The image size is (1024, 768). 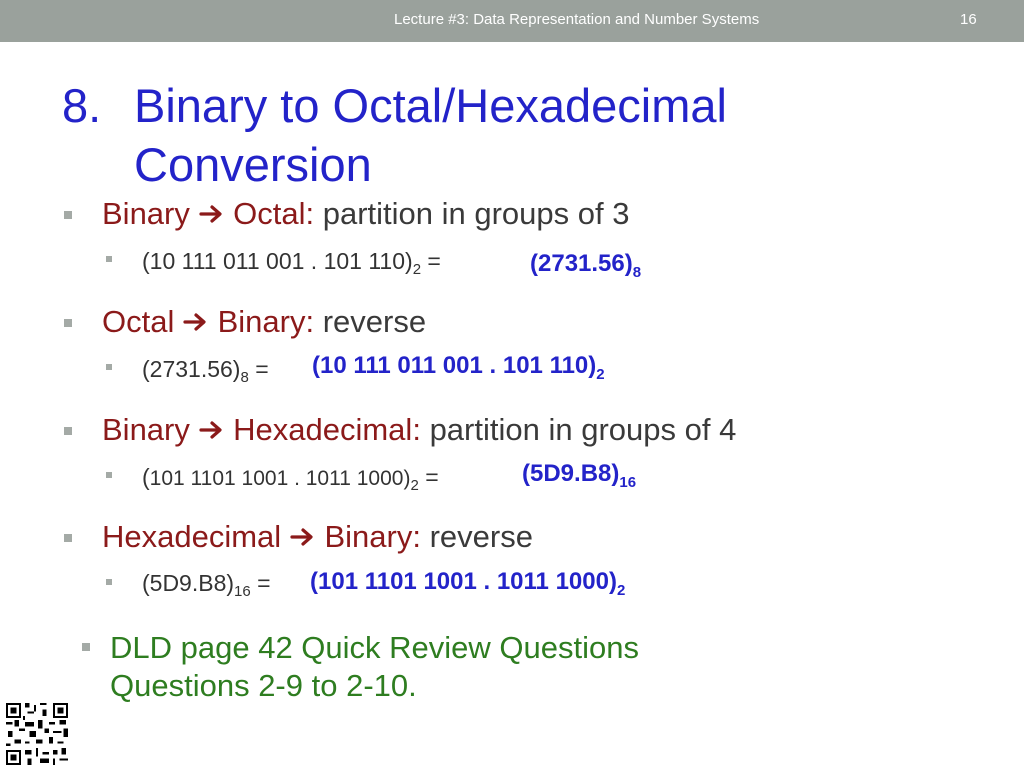 I want to click on answer-value: (101 1101 1001 . 1011 1000), so click(x=463, y=581).